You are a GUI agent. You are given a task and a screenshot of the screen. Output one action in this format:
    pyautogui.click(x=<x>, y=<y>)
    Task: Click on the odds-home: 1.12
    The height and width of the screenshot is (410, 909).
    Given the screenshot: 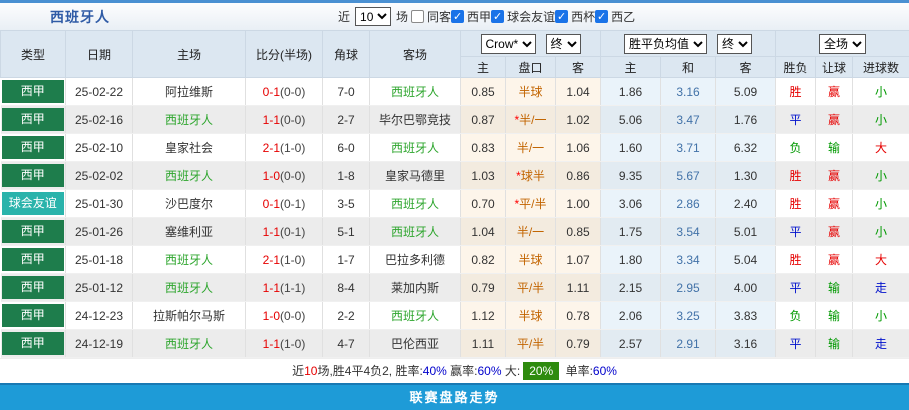 What is the action you would take?
    pyautogui.click(x=483, y=315)
    